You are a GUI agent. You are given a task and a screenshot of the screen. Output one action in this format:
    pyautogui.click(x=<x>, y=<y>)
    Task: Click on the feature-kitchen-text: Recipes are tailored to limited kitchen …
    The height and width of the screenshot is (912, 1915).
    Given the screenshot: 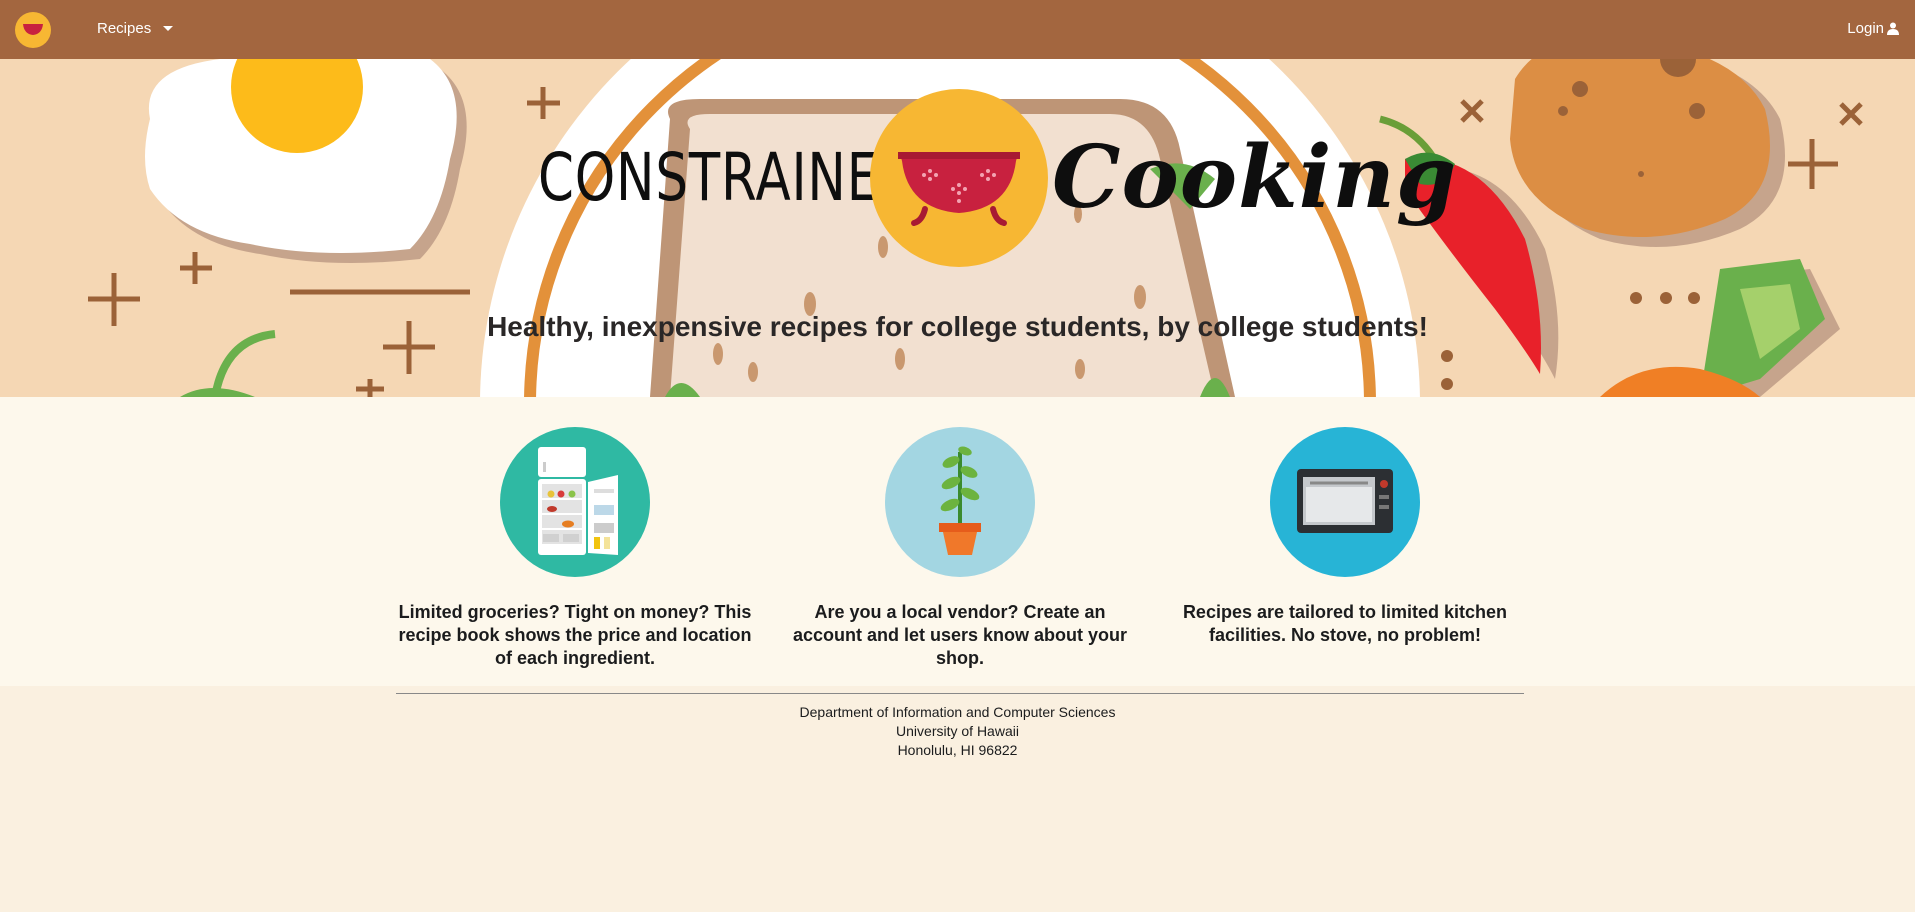 What is the action you would take?
    pyautogui.click(x=1345, y=623)
    